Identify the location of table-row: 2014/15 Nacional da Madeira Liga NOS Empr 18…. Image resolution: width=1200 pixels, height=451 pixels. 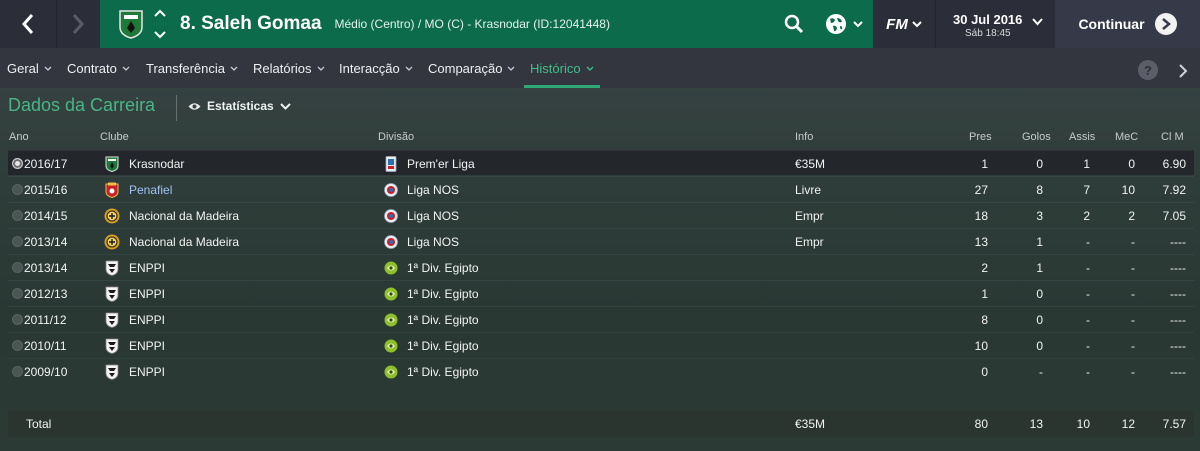
(601, 214).